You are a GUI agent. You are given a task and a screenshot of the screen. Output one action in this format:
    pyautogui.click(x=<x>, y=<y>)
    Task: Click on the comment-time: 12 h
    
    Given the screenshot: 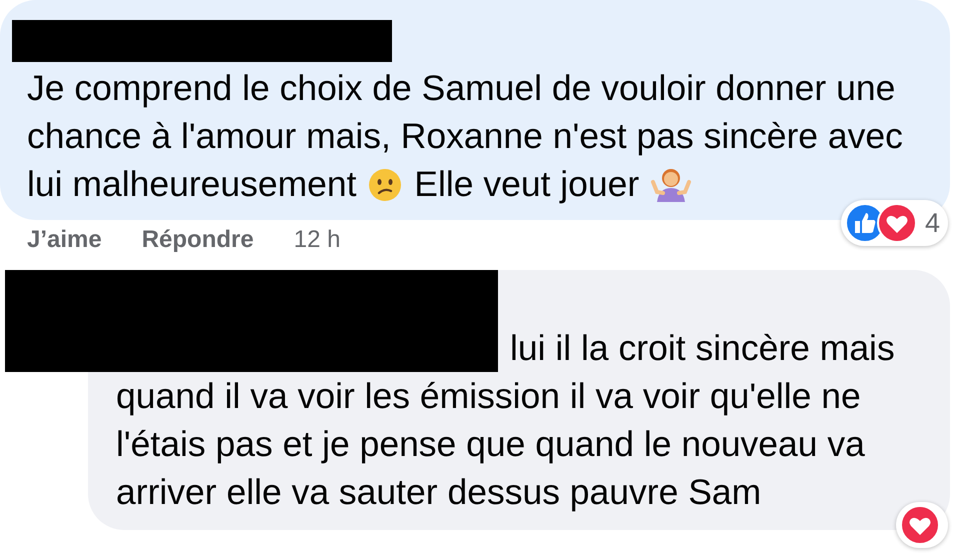 What is the action you would take?
    pyautogui.click(x=317, y=240)
    